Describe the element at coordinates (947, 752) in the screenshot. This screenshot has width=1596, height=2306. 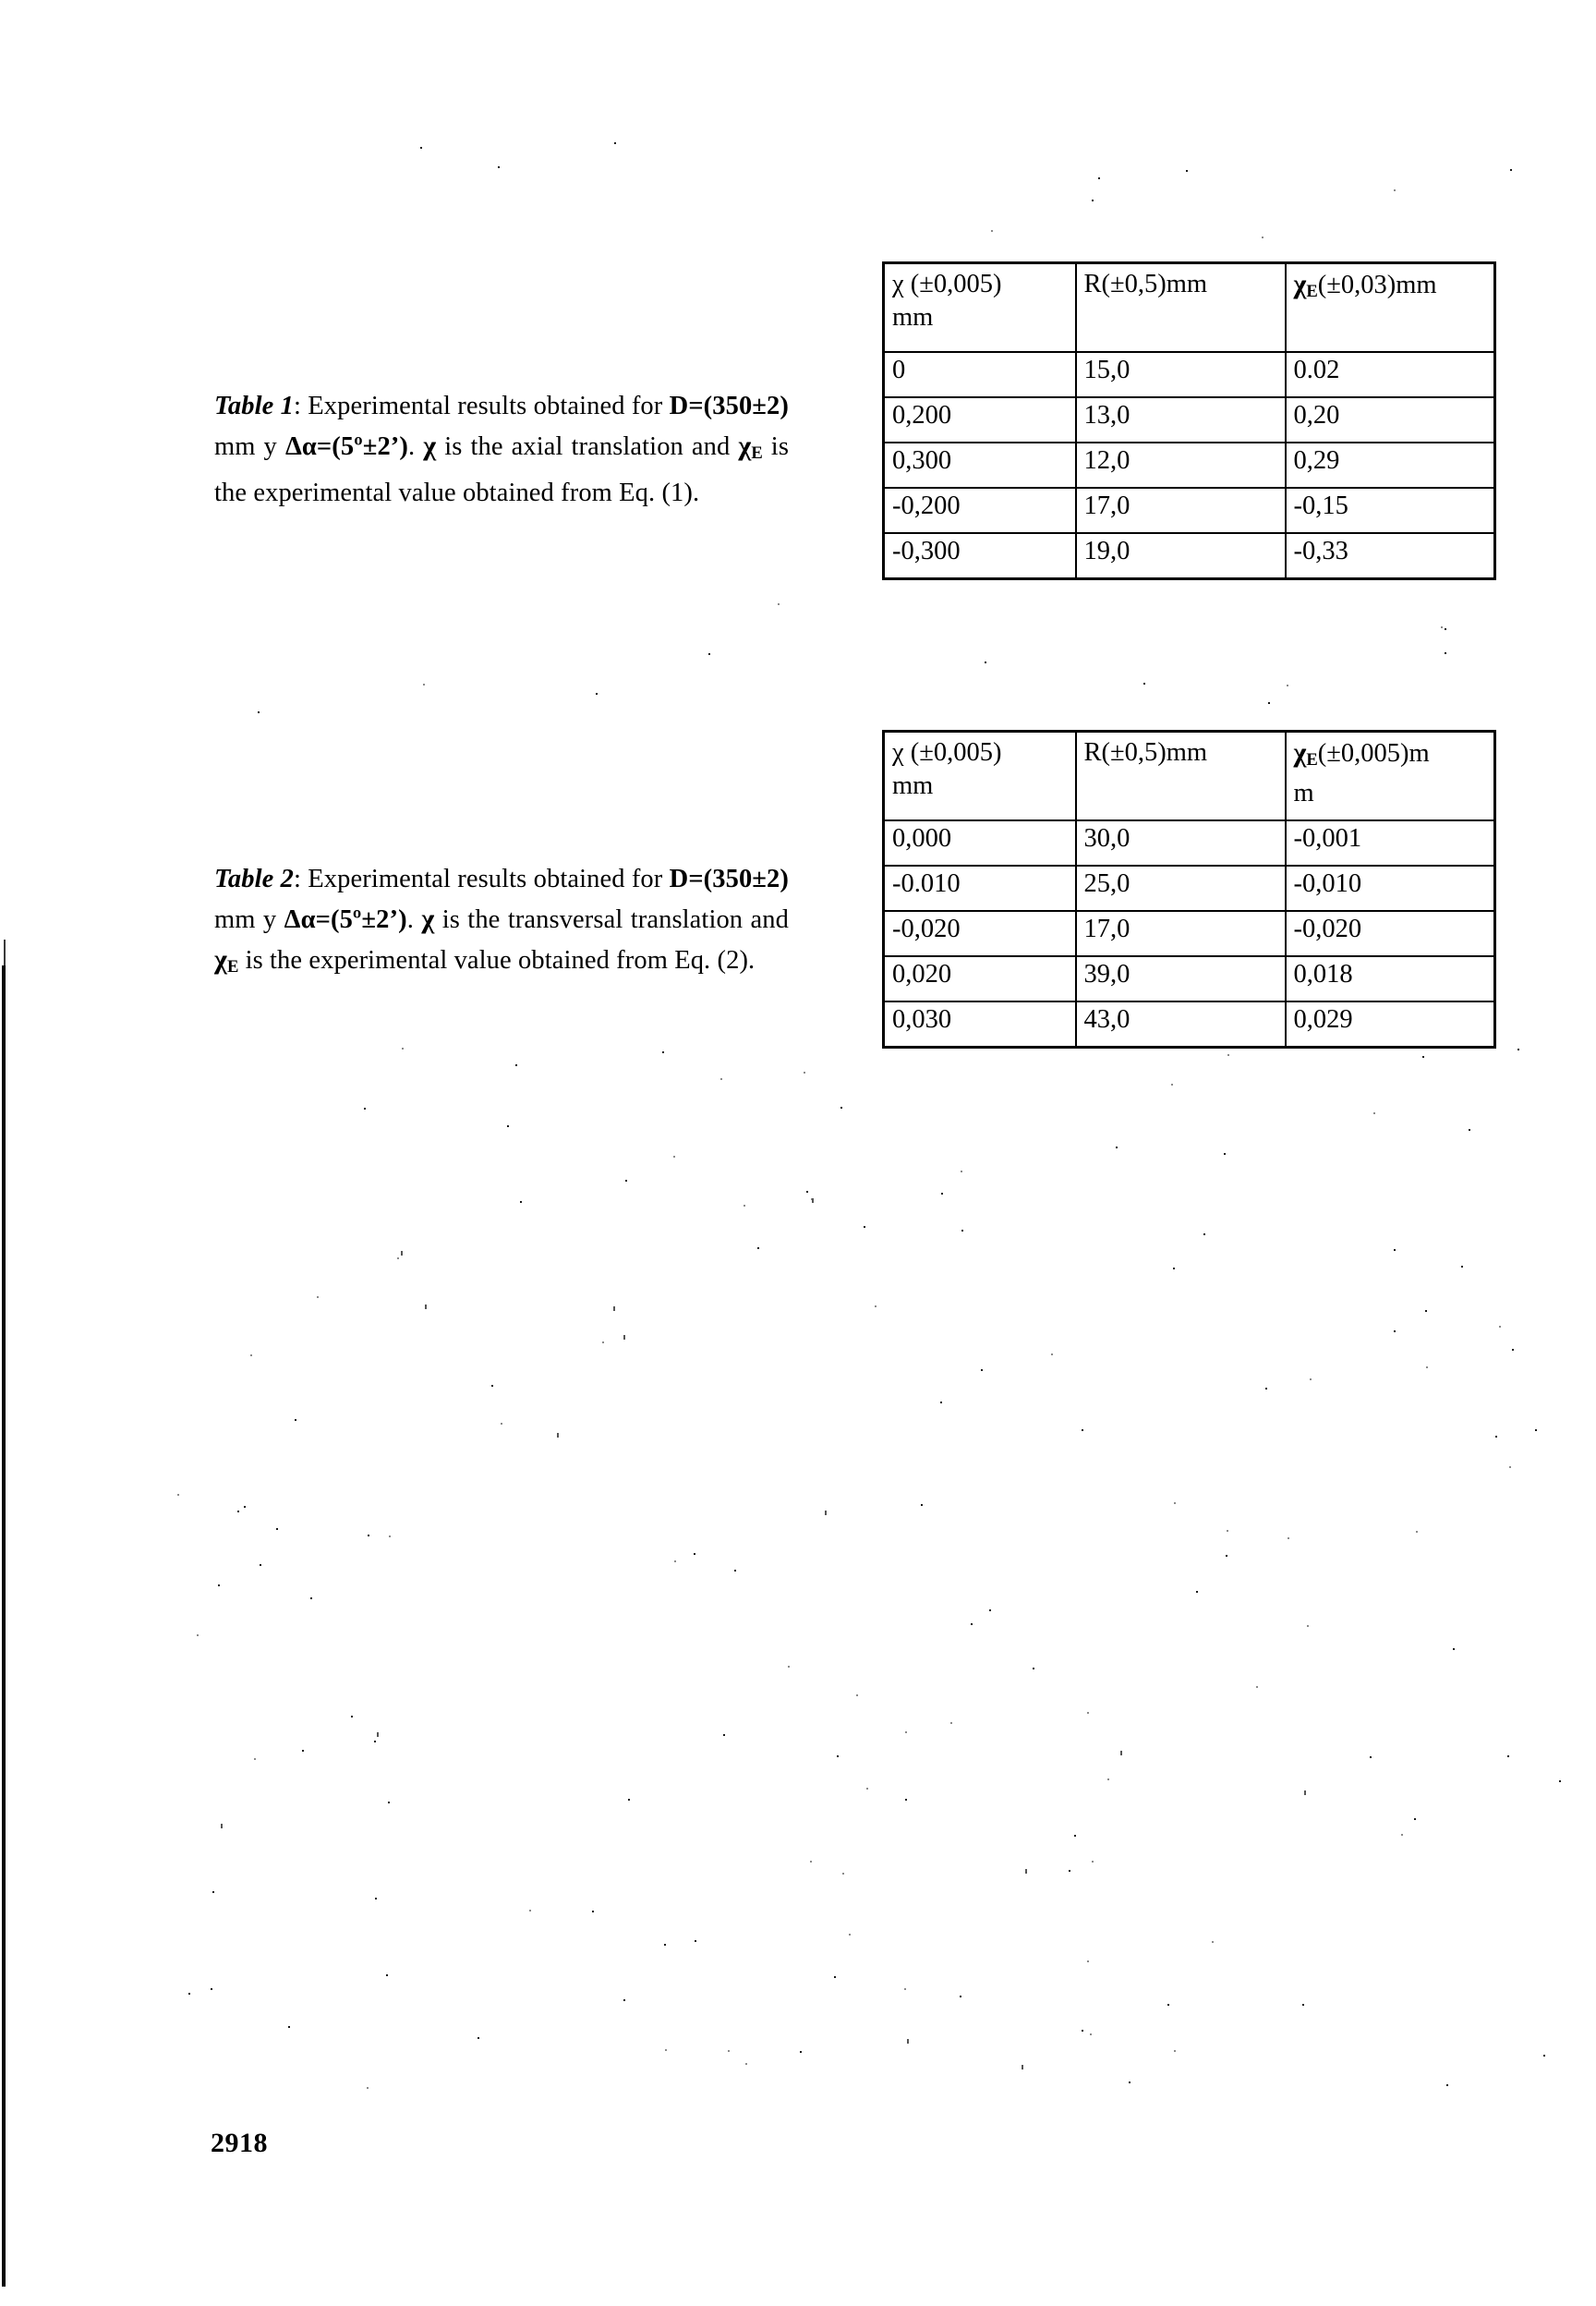
I see `table-2-header-chi-main: χ (±0,005)` at that location.